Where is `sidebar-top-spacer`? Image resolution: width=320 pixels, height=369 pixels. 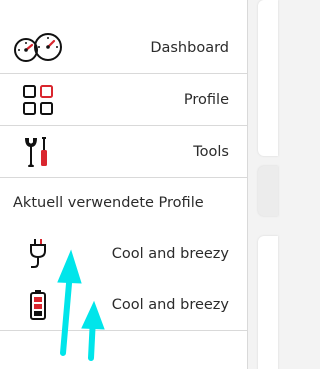 sidebar-top-spacer is located at coordinates (124, 11).